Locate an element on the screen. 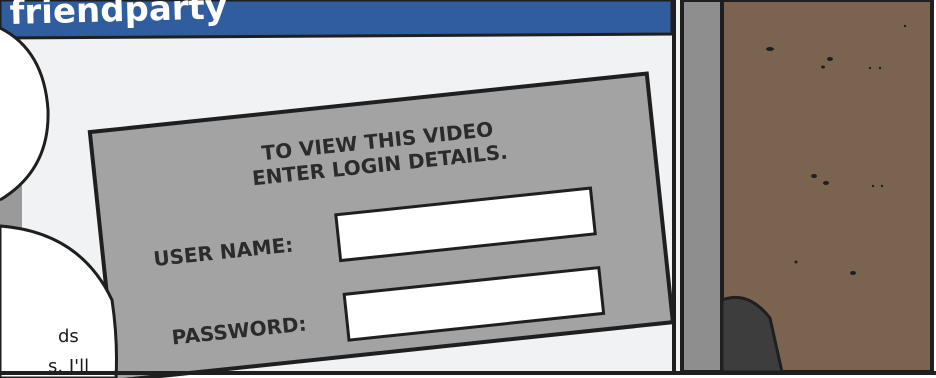 The width and height of the screenshot is (936, 378). site-brand: friendparty is located at coordinates (118, 16).